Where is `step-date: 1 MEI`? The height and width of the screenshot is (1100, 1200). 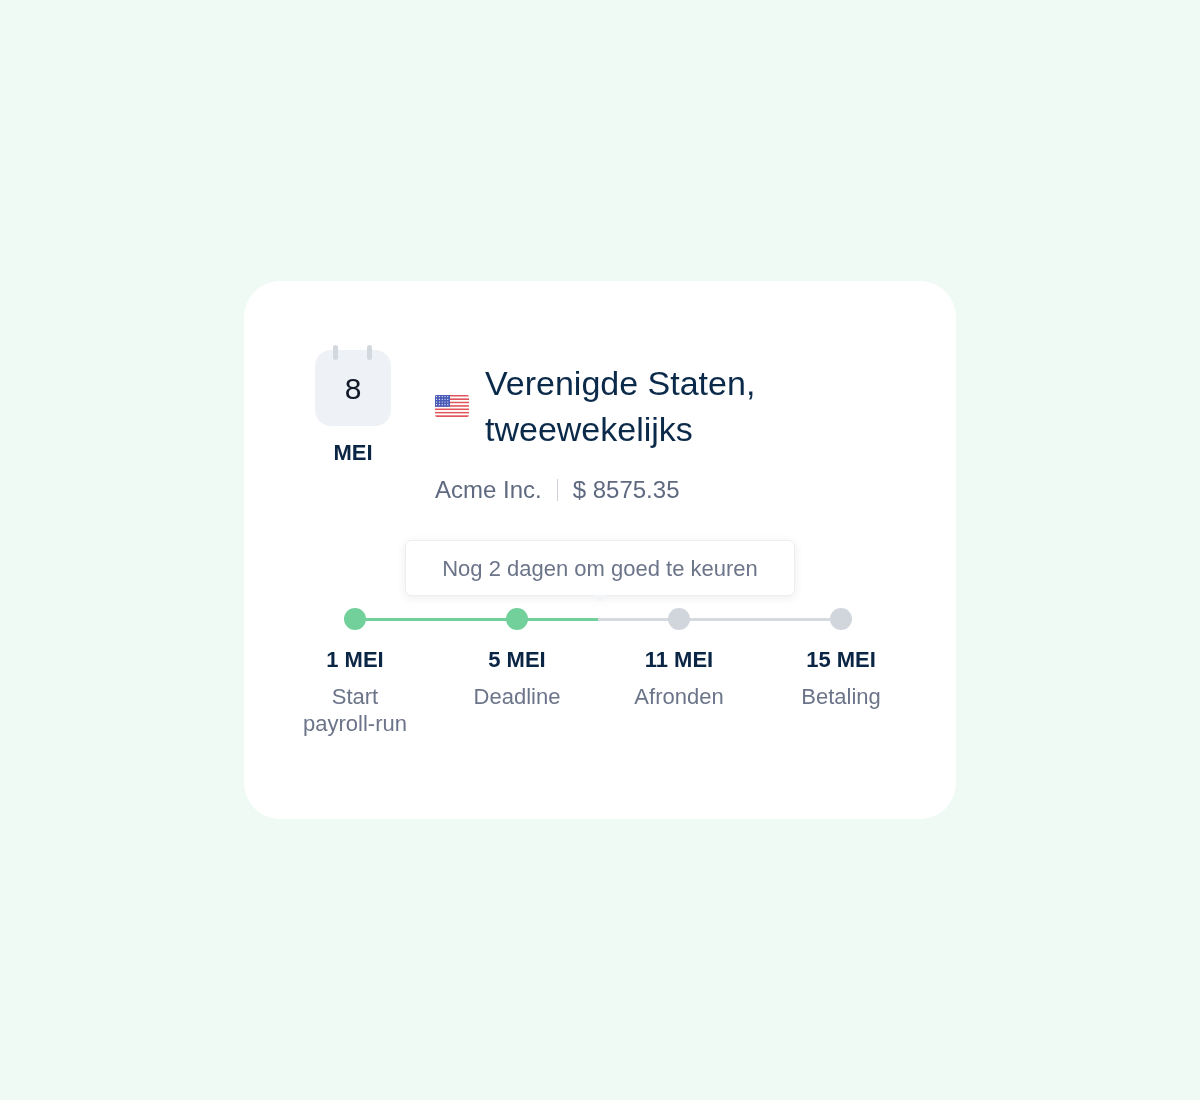 step-date: 1 MEI is located at coordinates (355, 660).